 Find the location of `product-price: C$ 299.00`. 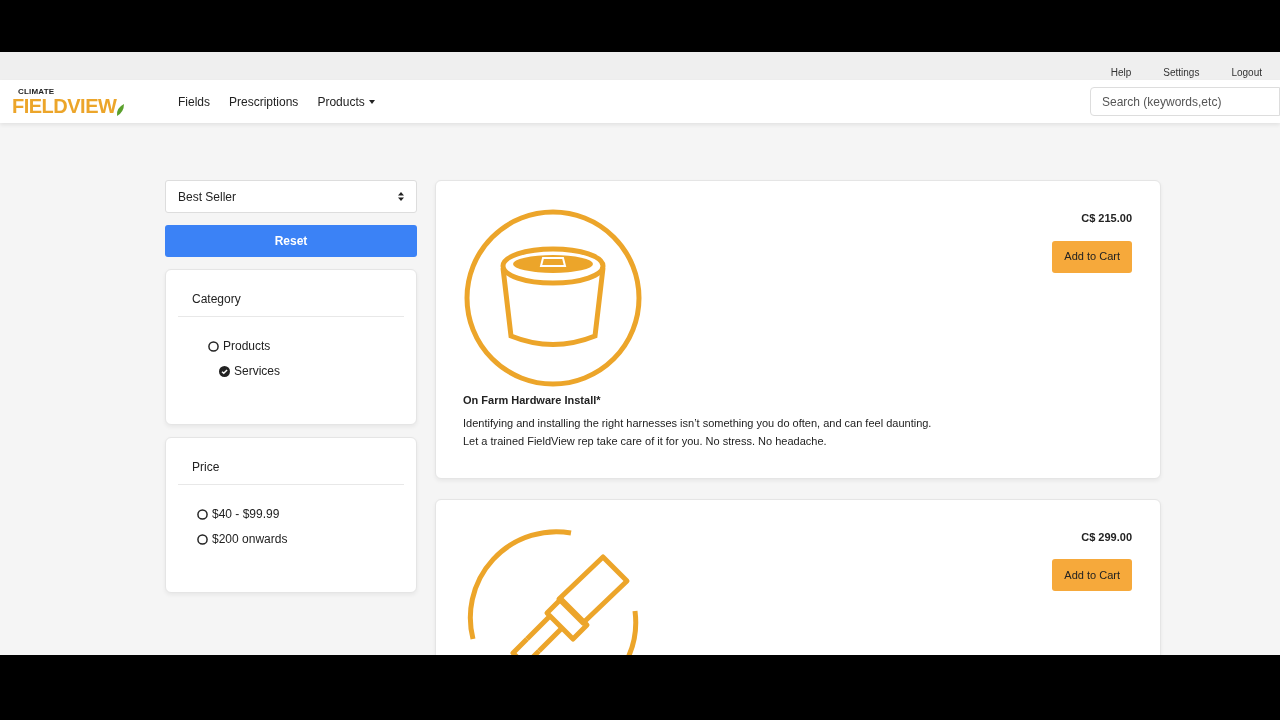

product-price: C$ 299.00 is located at coordinates (1106, 537).